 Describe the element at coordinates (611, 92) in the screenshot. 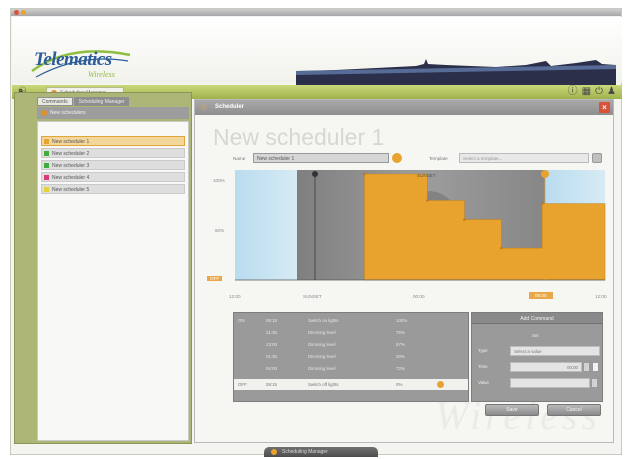

I see `users-icon: ♟` at that location.